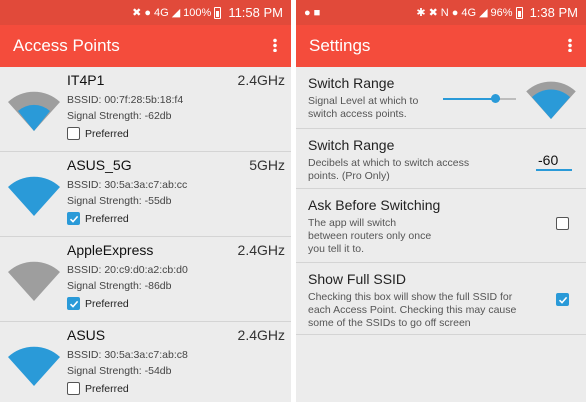 The image size is (586, 402). Describe the element at coordinates (495, 98) in the screenshot. I see `slider-thumb` at that location.